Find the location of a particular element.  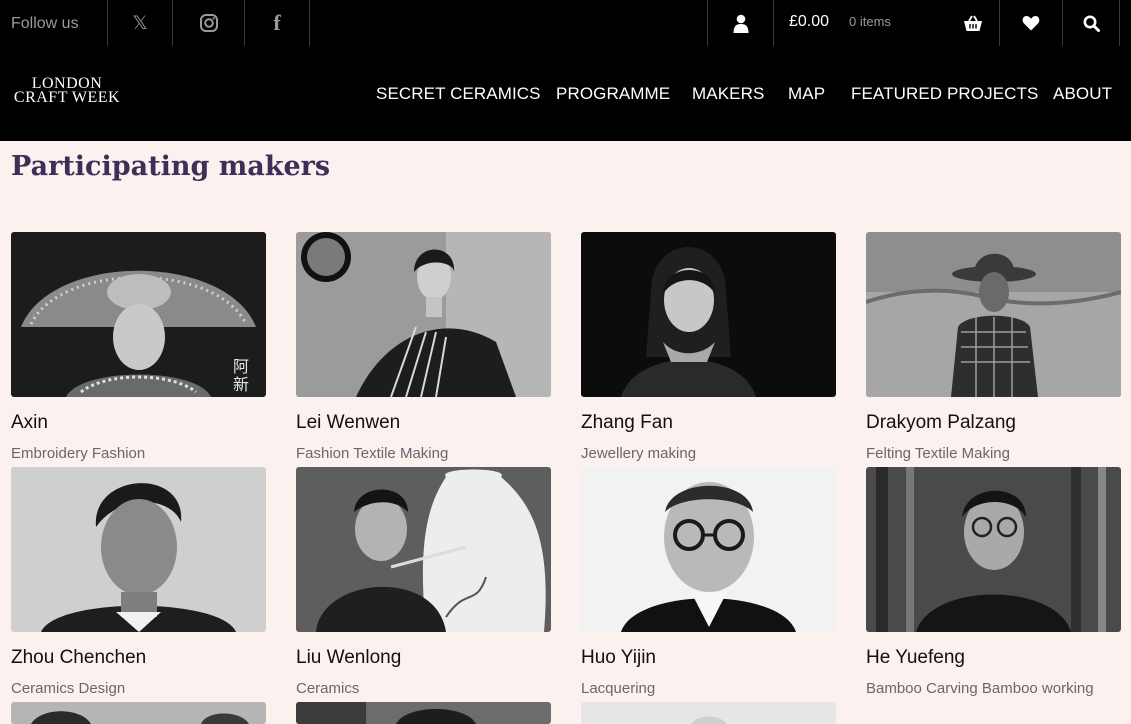

maker-card: Zhang Fan Jewellery making is located at coordinates (708, 347).